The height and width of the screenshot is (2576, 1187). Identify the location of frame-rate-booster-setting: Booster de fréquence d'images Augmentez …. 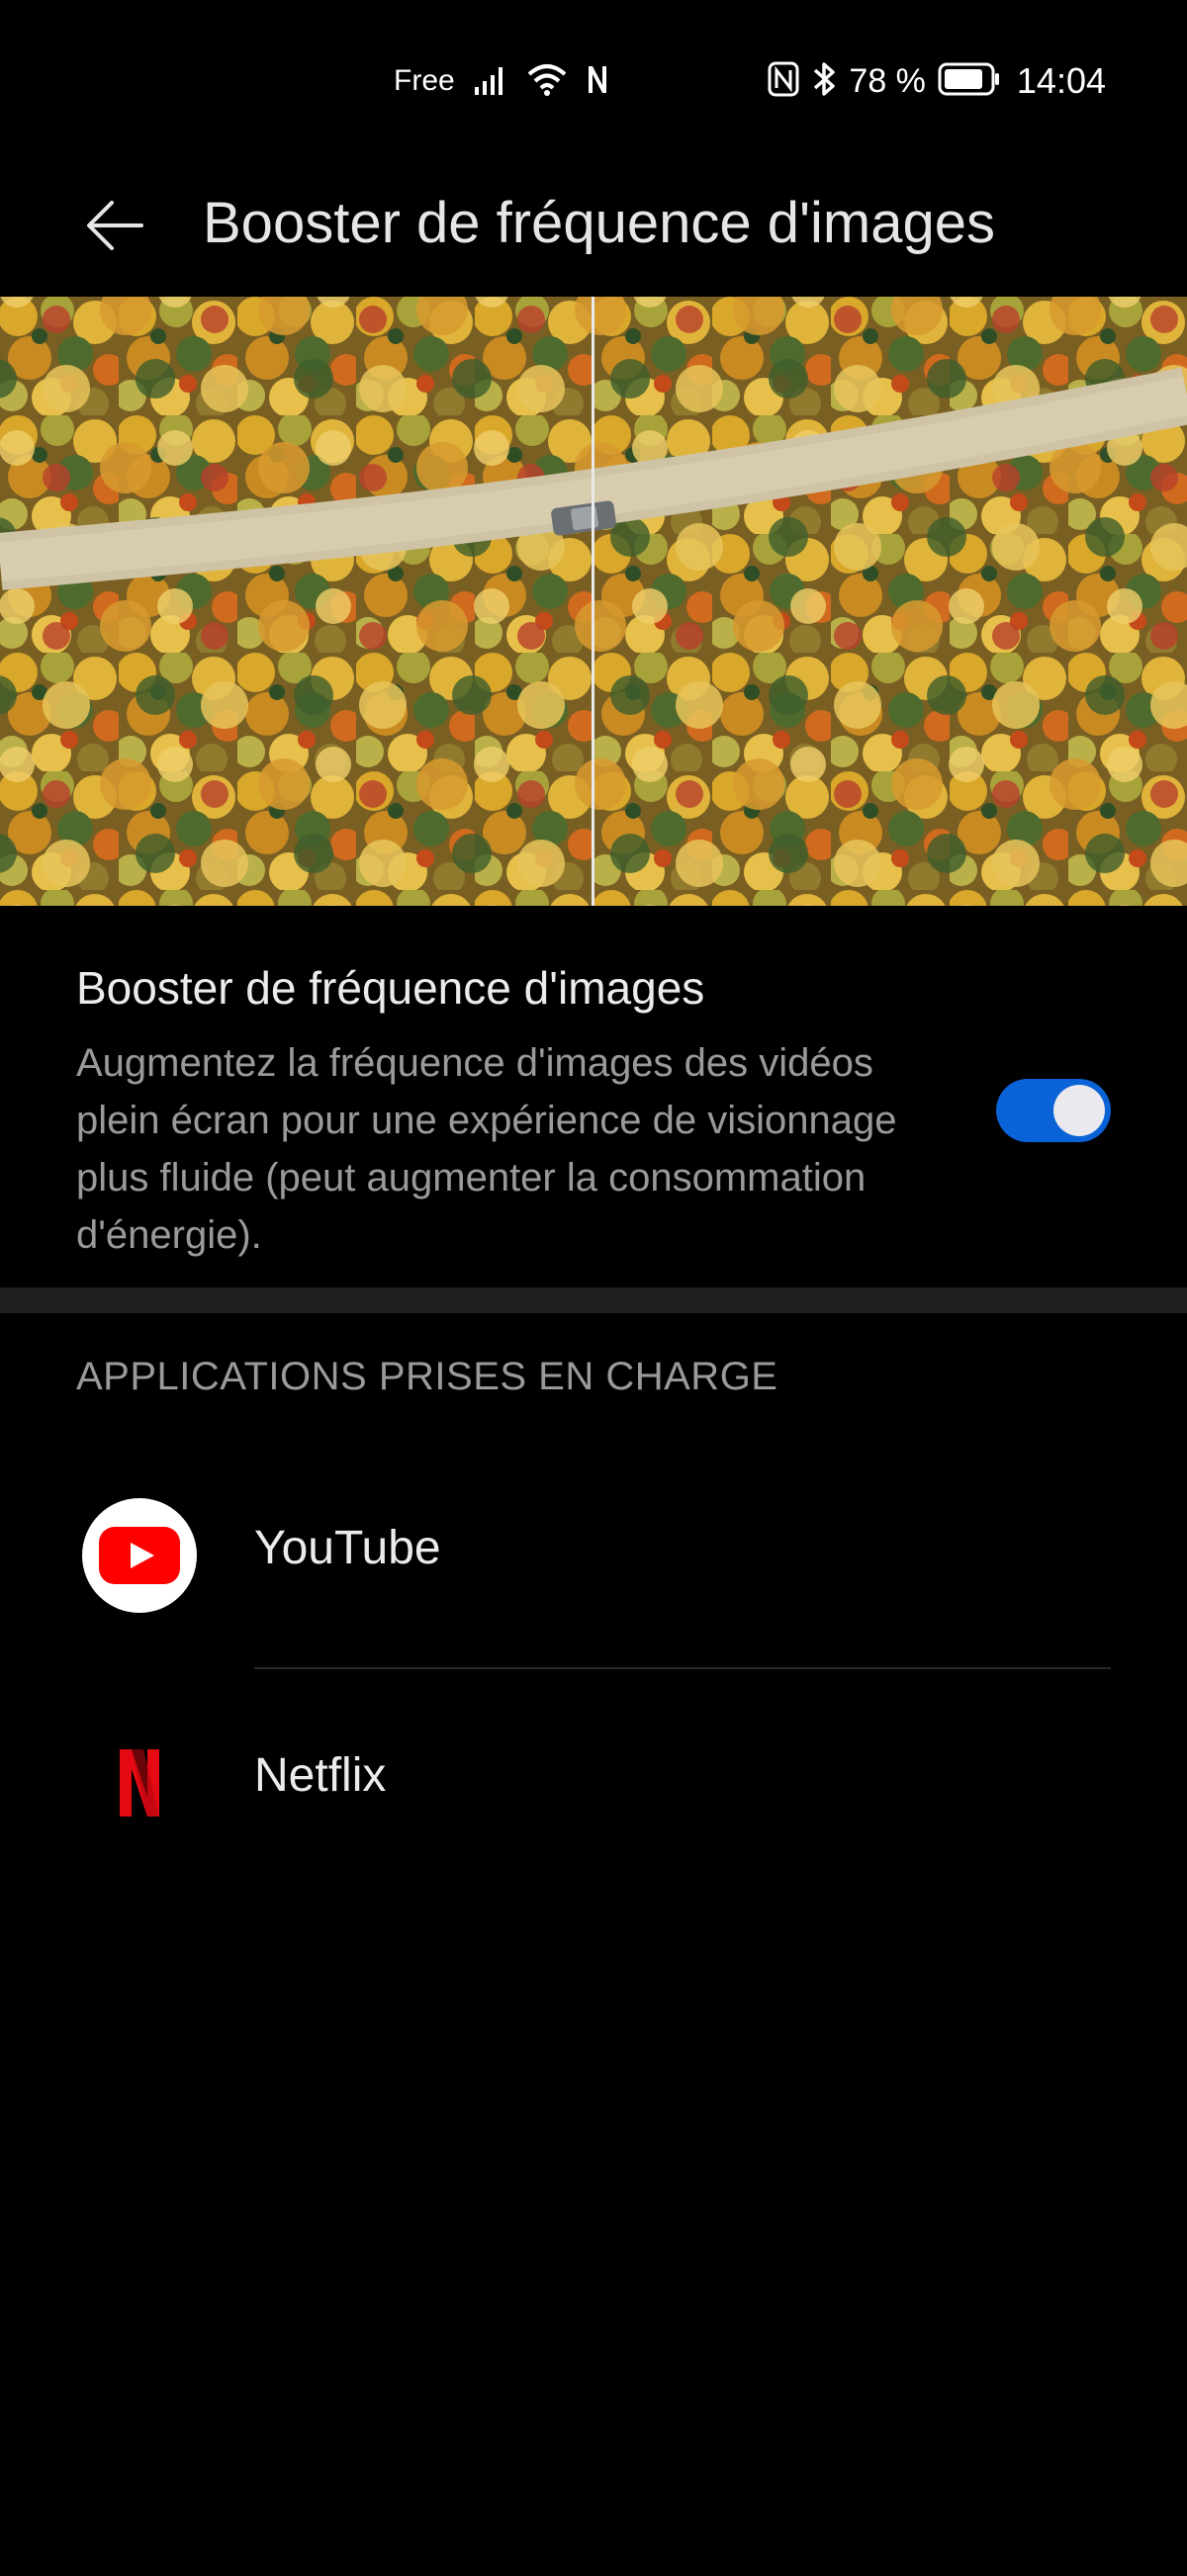
(593, 1097).